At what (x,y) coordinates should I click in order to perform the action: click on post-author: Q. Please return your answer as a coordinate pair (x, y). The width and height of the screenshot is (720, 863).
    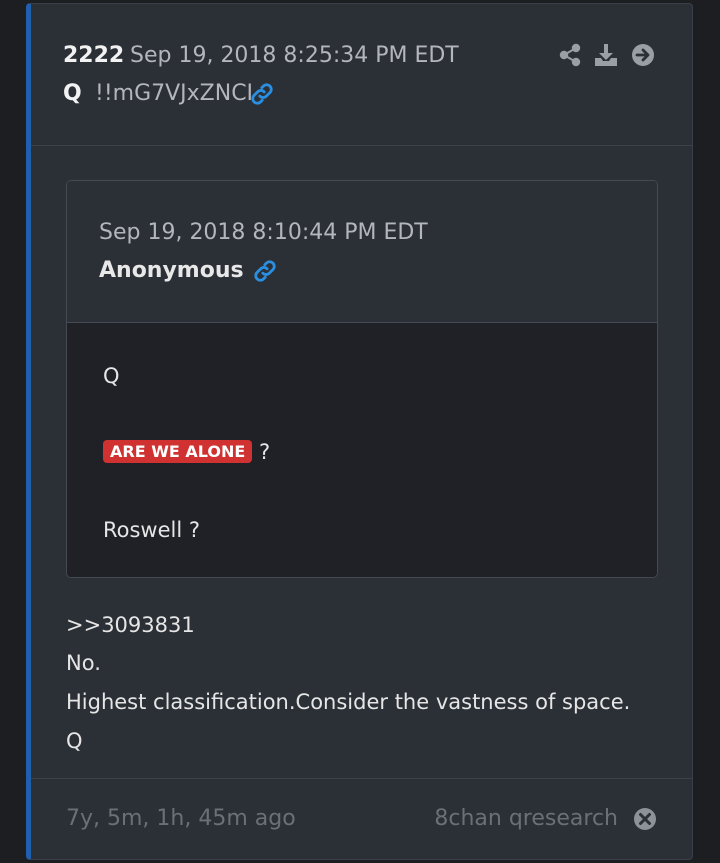
    Looking at the image, I should click on (72, 93).